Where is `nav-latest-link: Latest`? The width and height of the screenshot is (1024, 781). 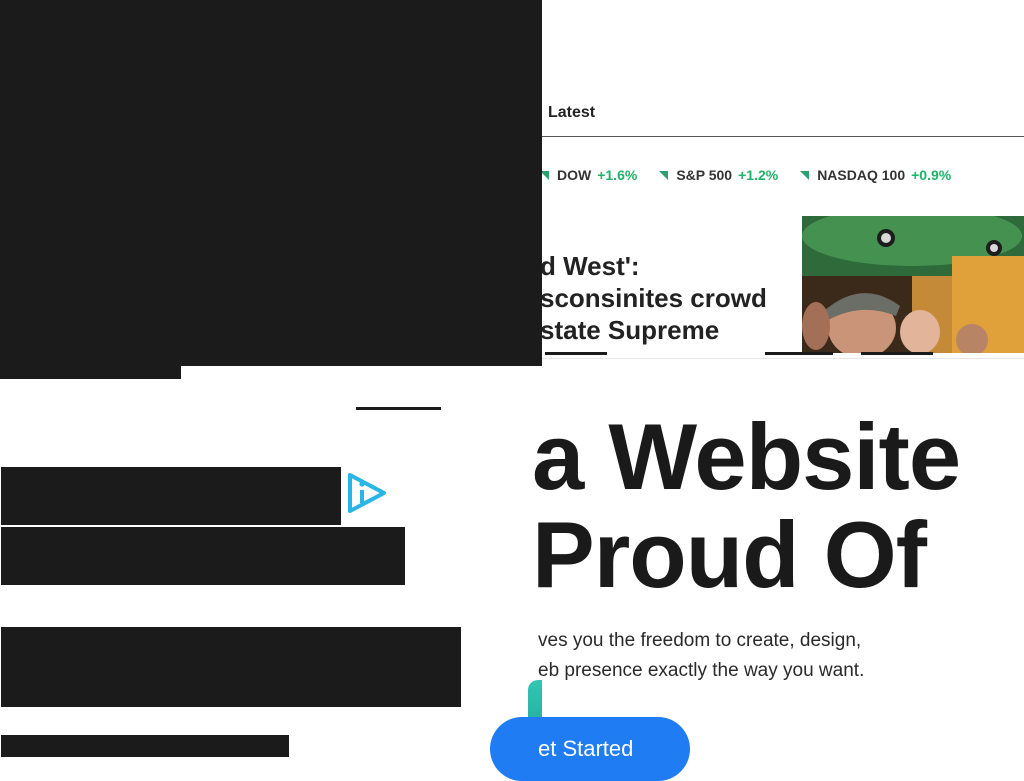 nav-latest-link: Latest is located at coordinates (571, 113).